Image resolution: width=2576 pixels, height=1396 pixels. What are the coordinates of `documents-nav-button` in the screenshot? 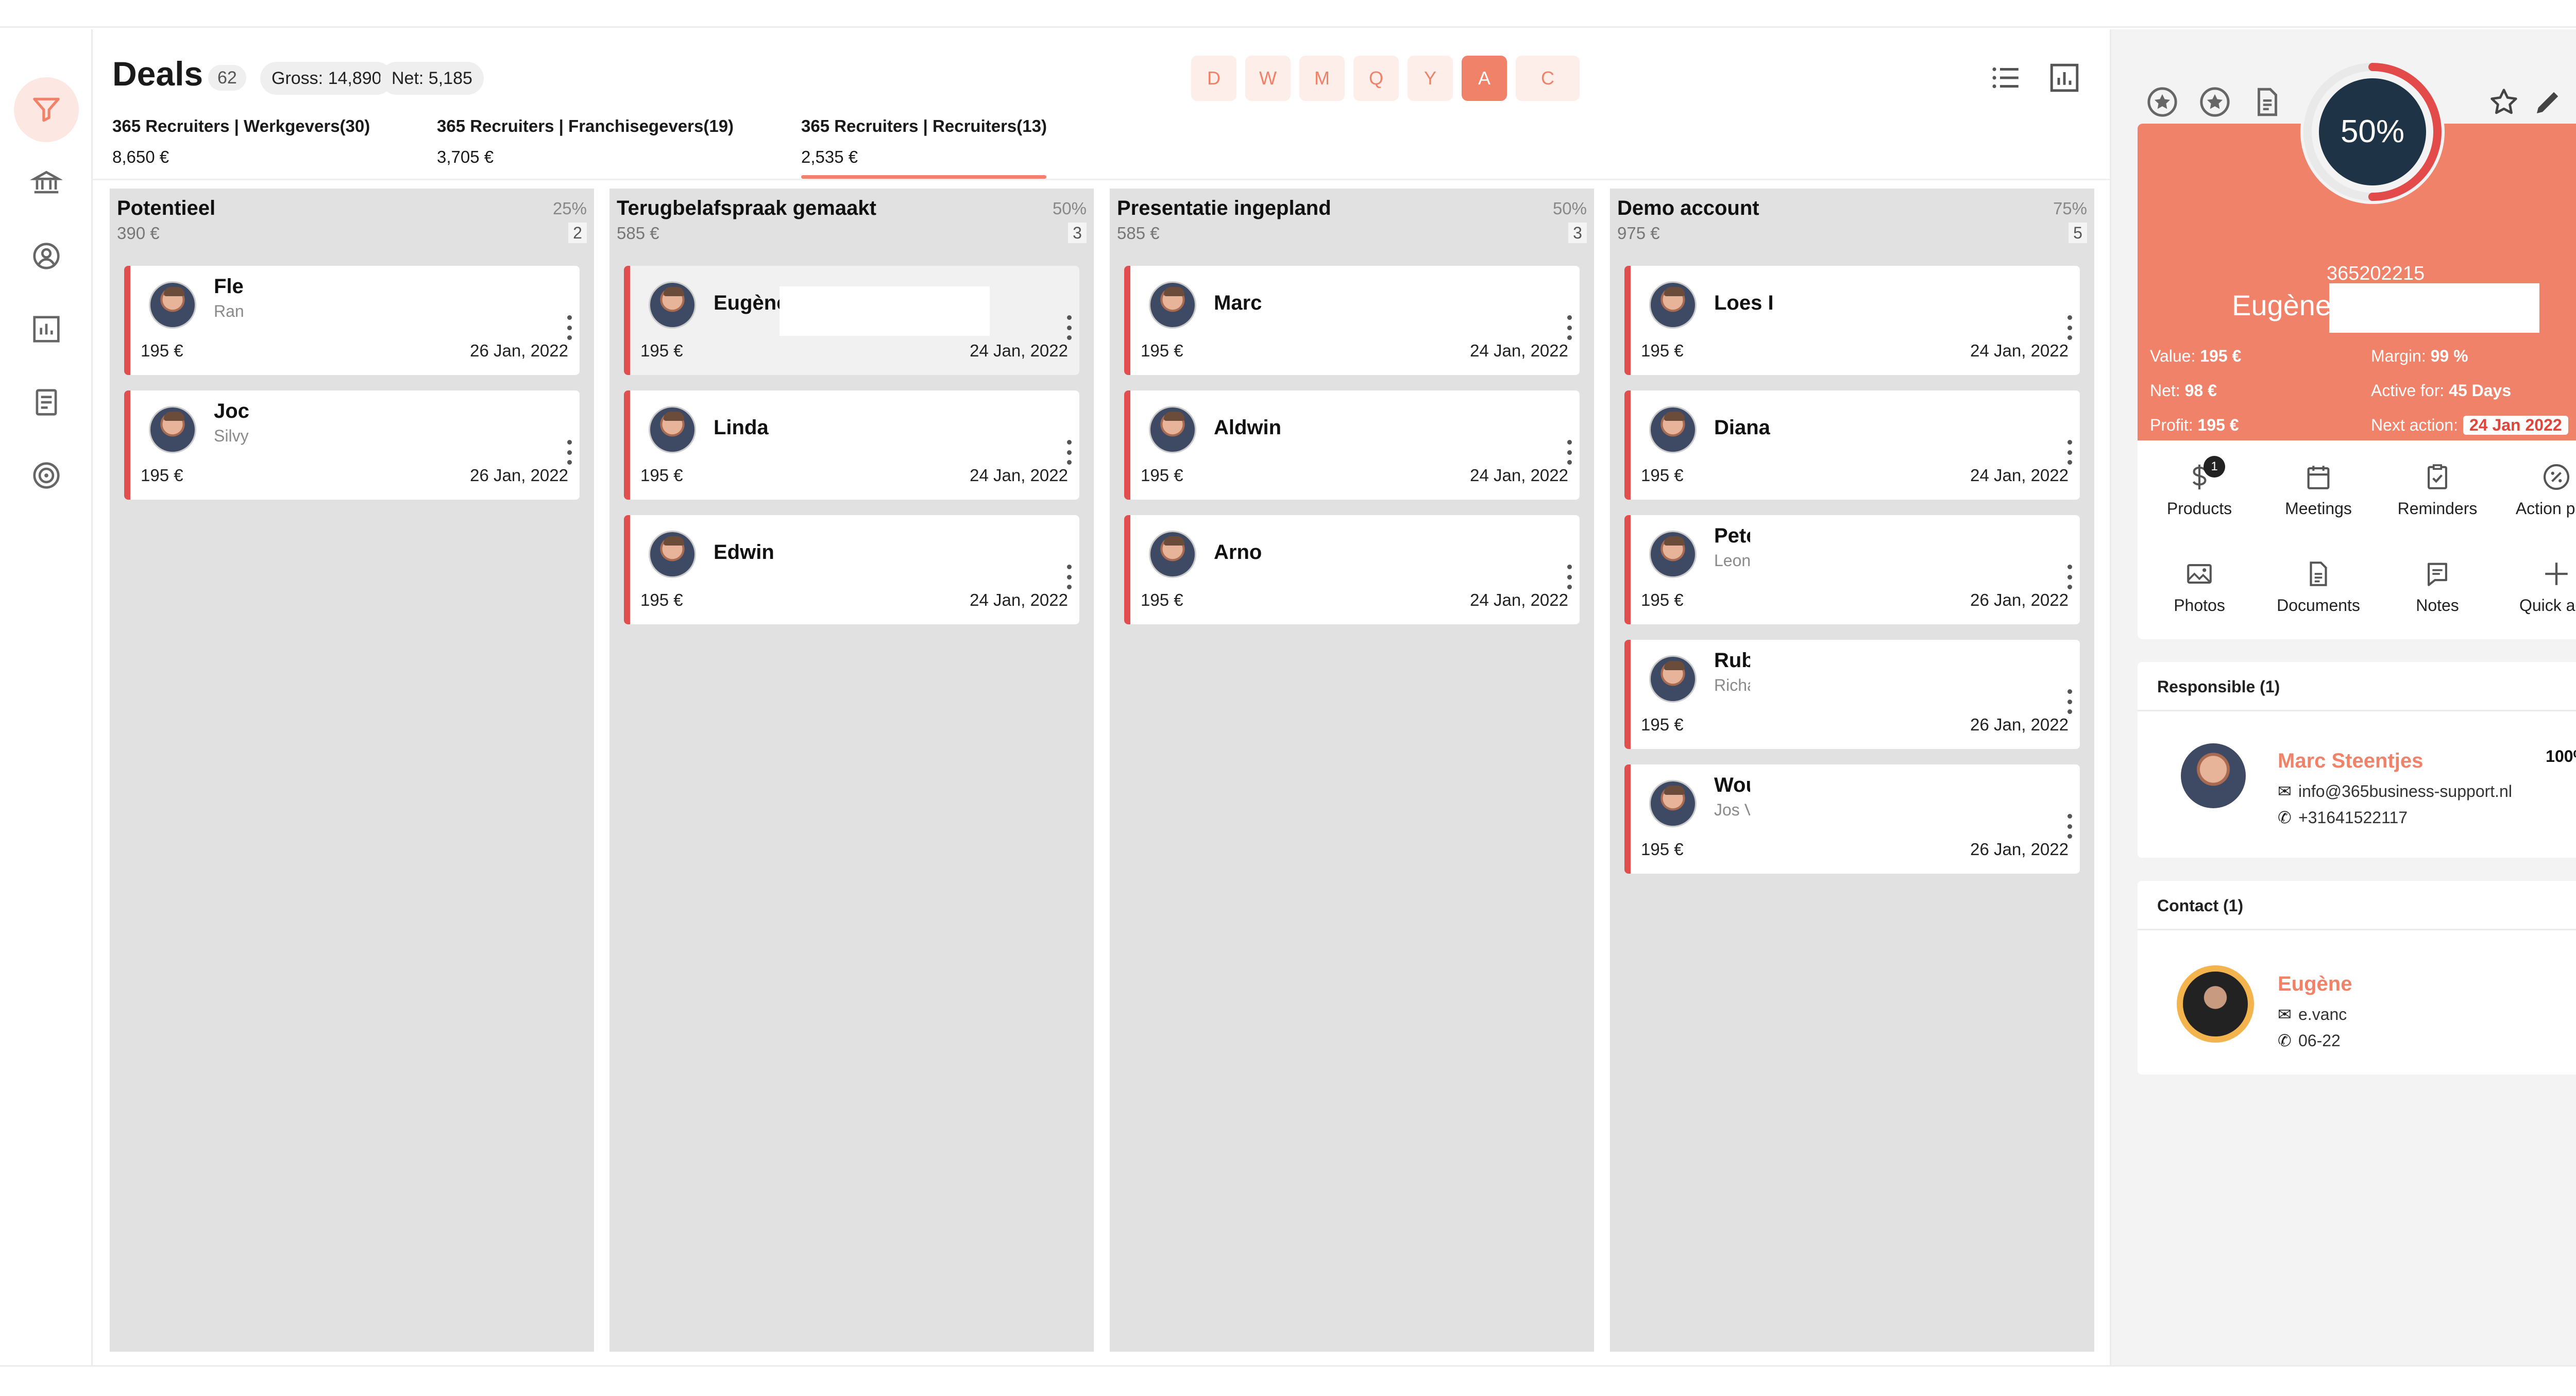 It's located at (46, 402).